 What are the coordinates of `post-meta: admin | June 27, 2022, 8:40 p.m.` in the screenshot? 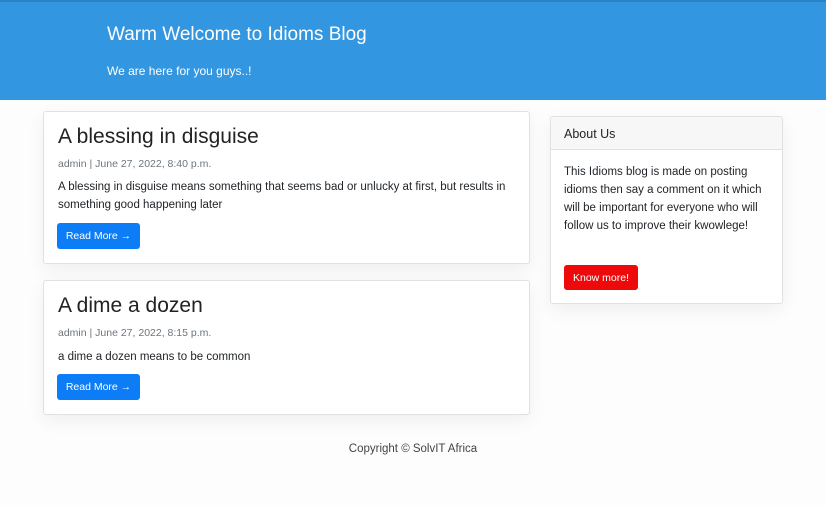 It's located at (135, 164).